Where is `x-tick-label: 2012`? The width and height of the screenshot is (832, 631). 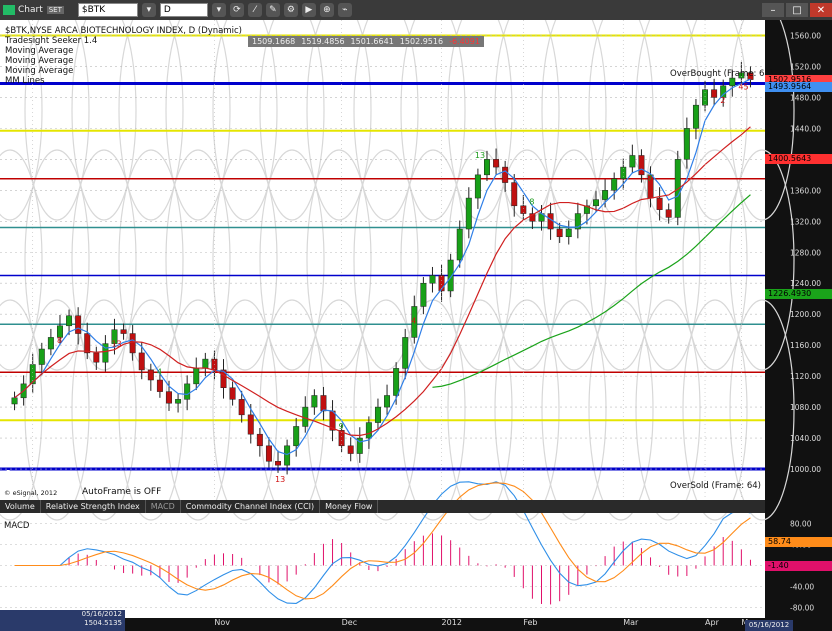 x-tick-label: 2012 is located at coordinates (452, 622).